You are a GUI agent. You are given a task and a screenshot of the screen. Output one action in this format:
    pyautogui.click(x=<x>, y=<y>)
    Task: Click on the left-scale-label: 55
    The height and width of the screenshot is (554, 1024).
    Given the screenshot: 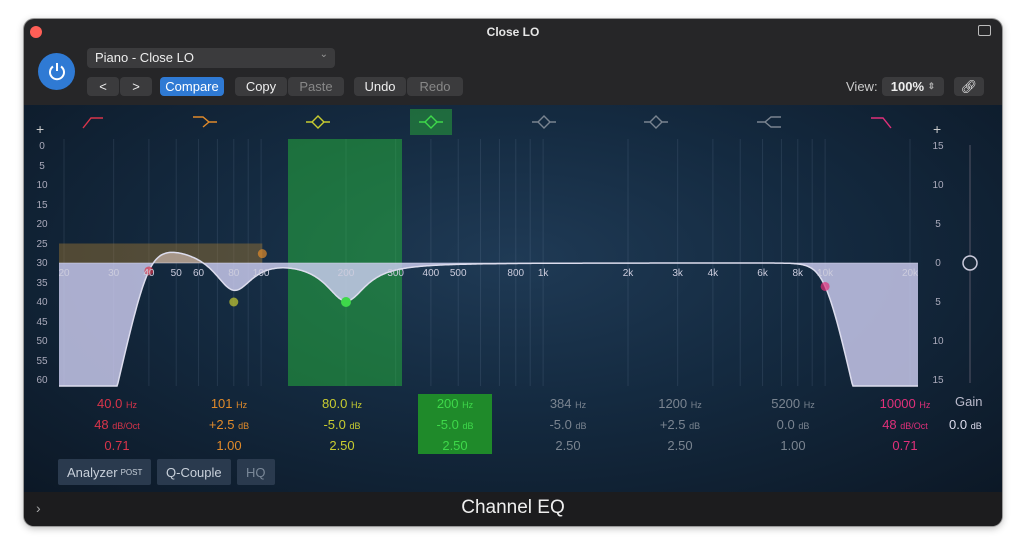 What is the action you would take?
    pyautogui.click(x=42, y=361)
    